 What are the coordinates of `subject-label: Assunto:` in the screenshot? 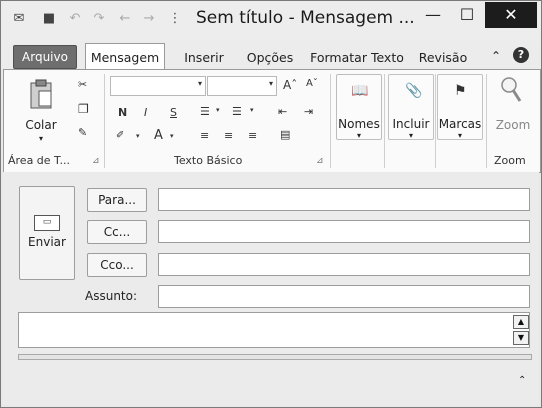 It's located at (111, 296).